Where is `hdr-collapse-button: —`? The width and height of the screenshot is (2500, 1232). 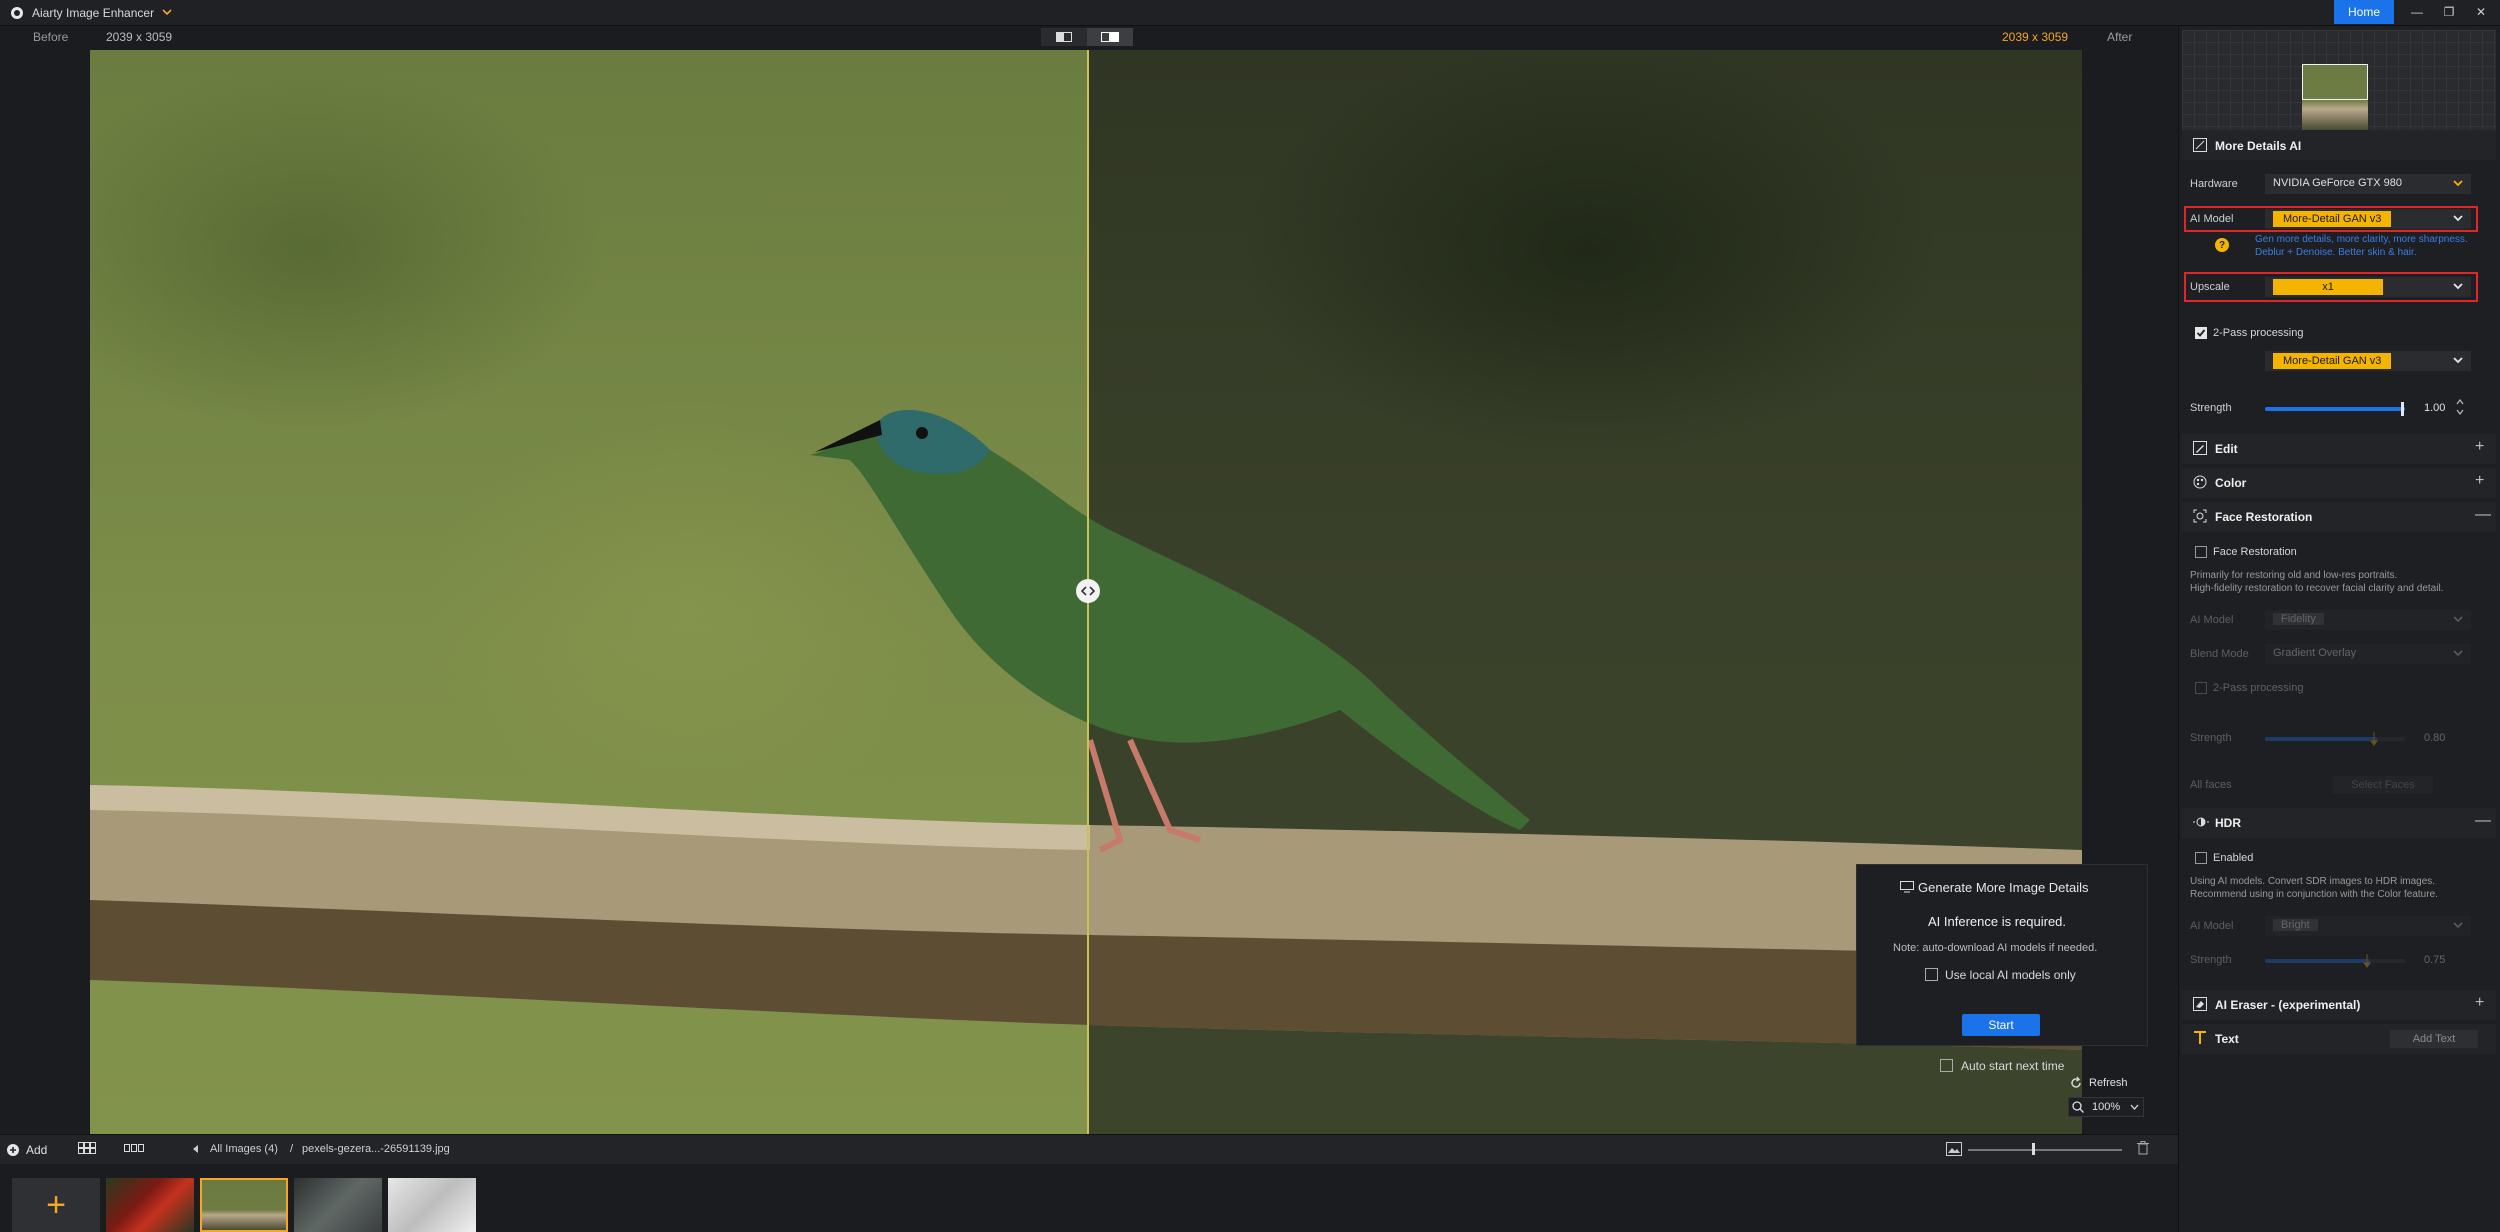
hdr-collapse-button: — is located at coordinates (2483, 821).